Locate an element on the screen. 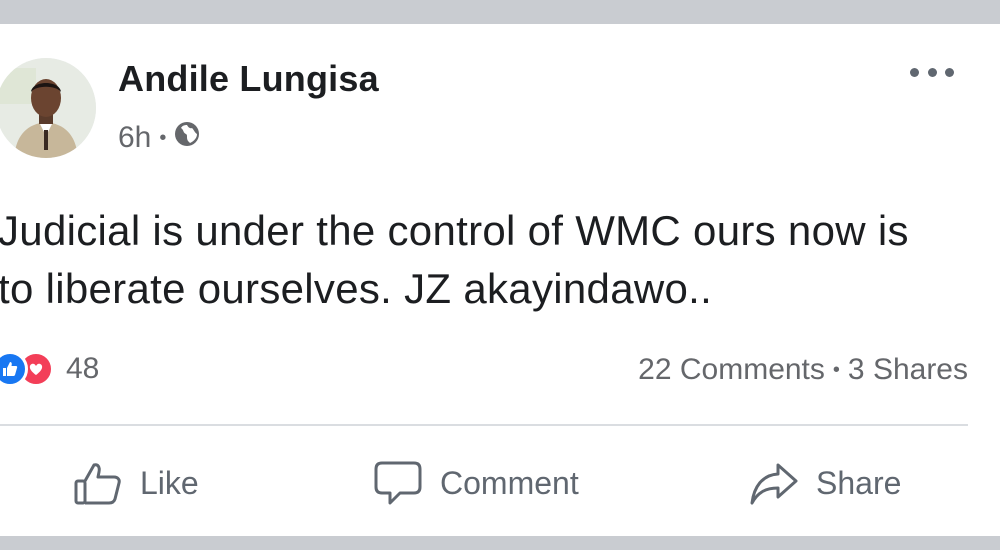 Image resolution: width=1000 pixels, height=550 pixels. comment-icon is located at coordinates (398, 483).